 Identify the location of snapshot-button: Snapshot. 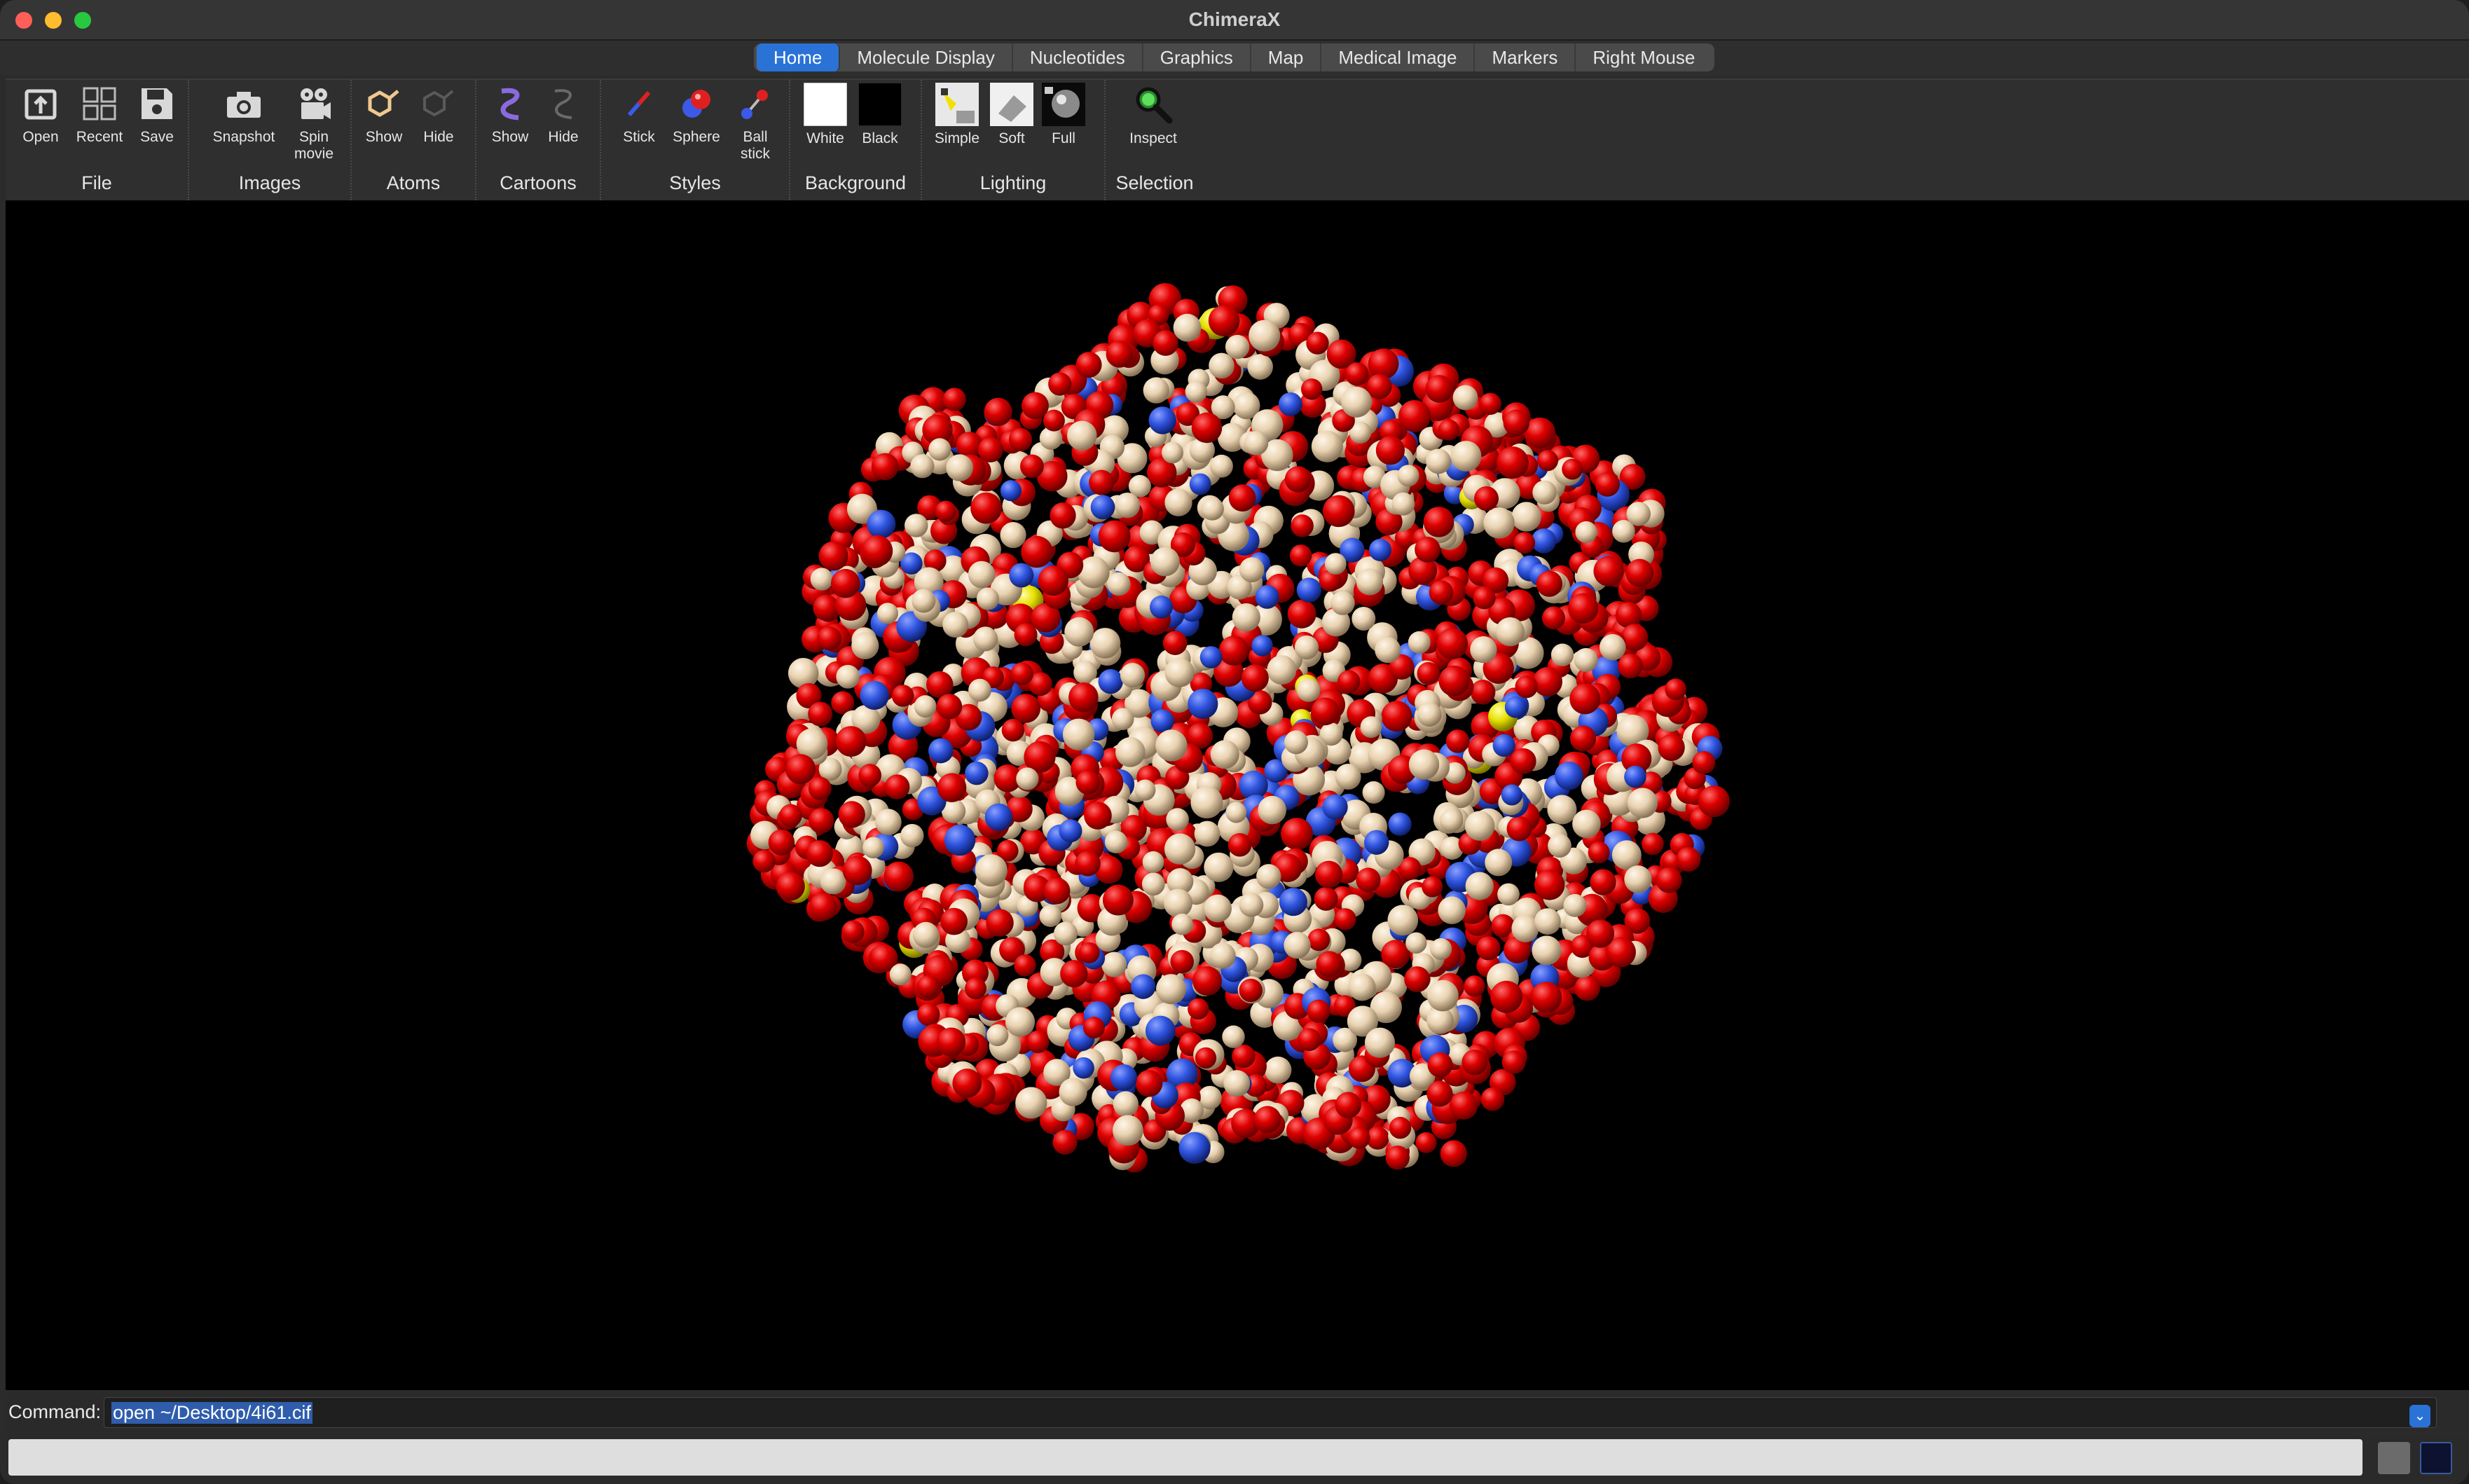
(244, 126).